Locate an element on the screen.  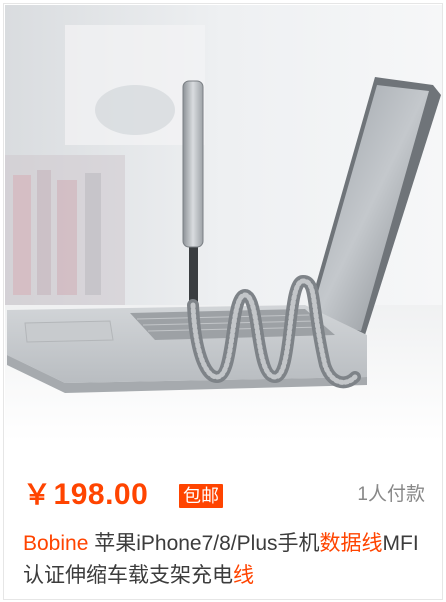
free-shipping-badge: 包邮 is located at coordinates (201, 496).